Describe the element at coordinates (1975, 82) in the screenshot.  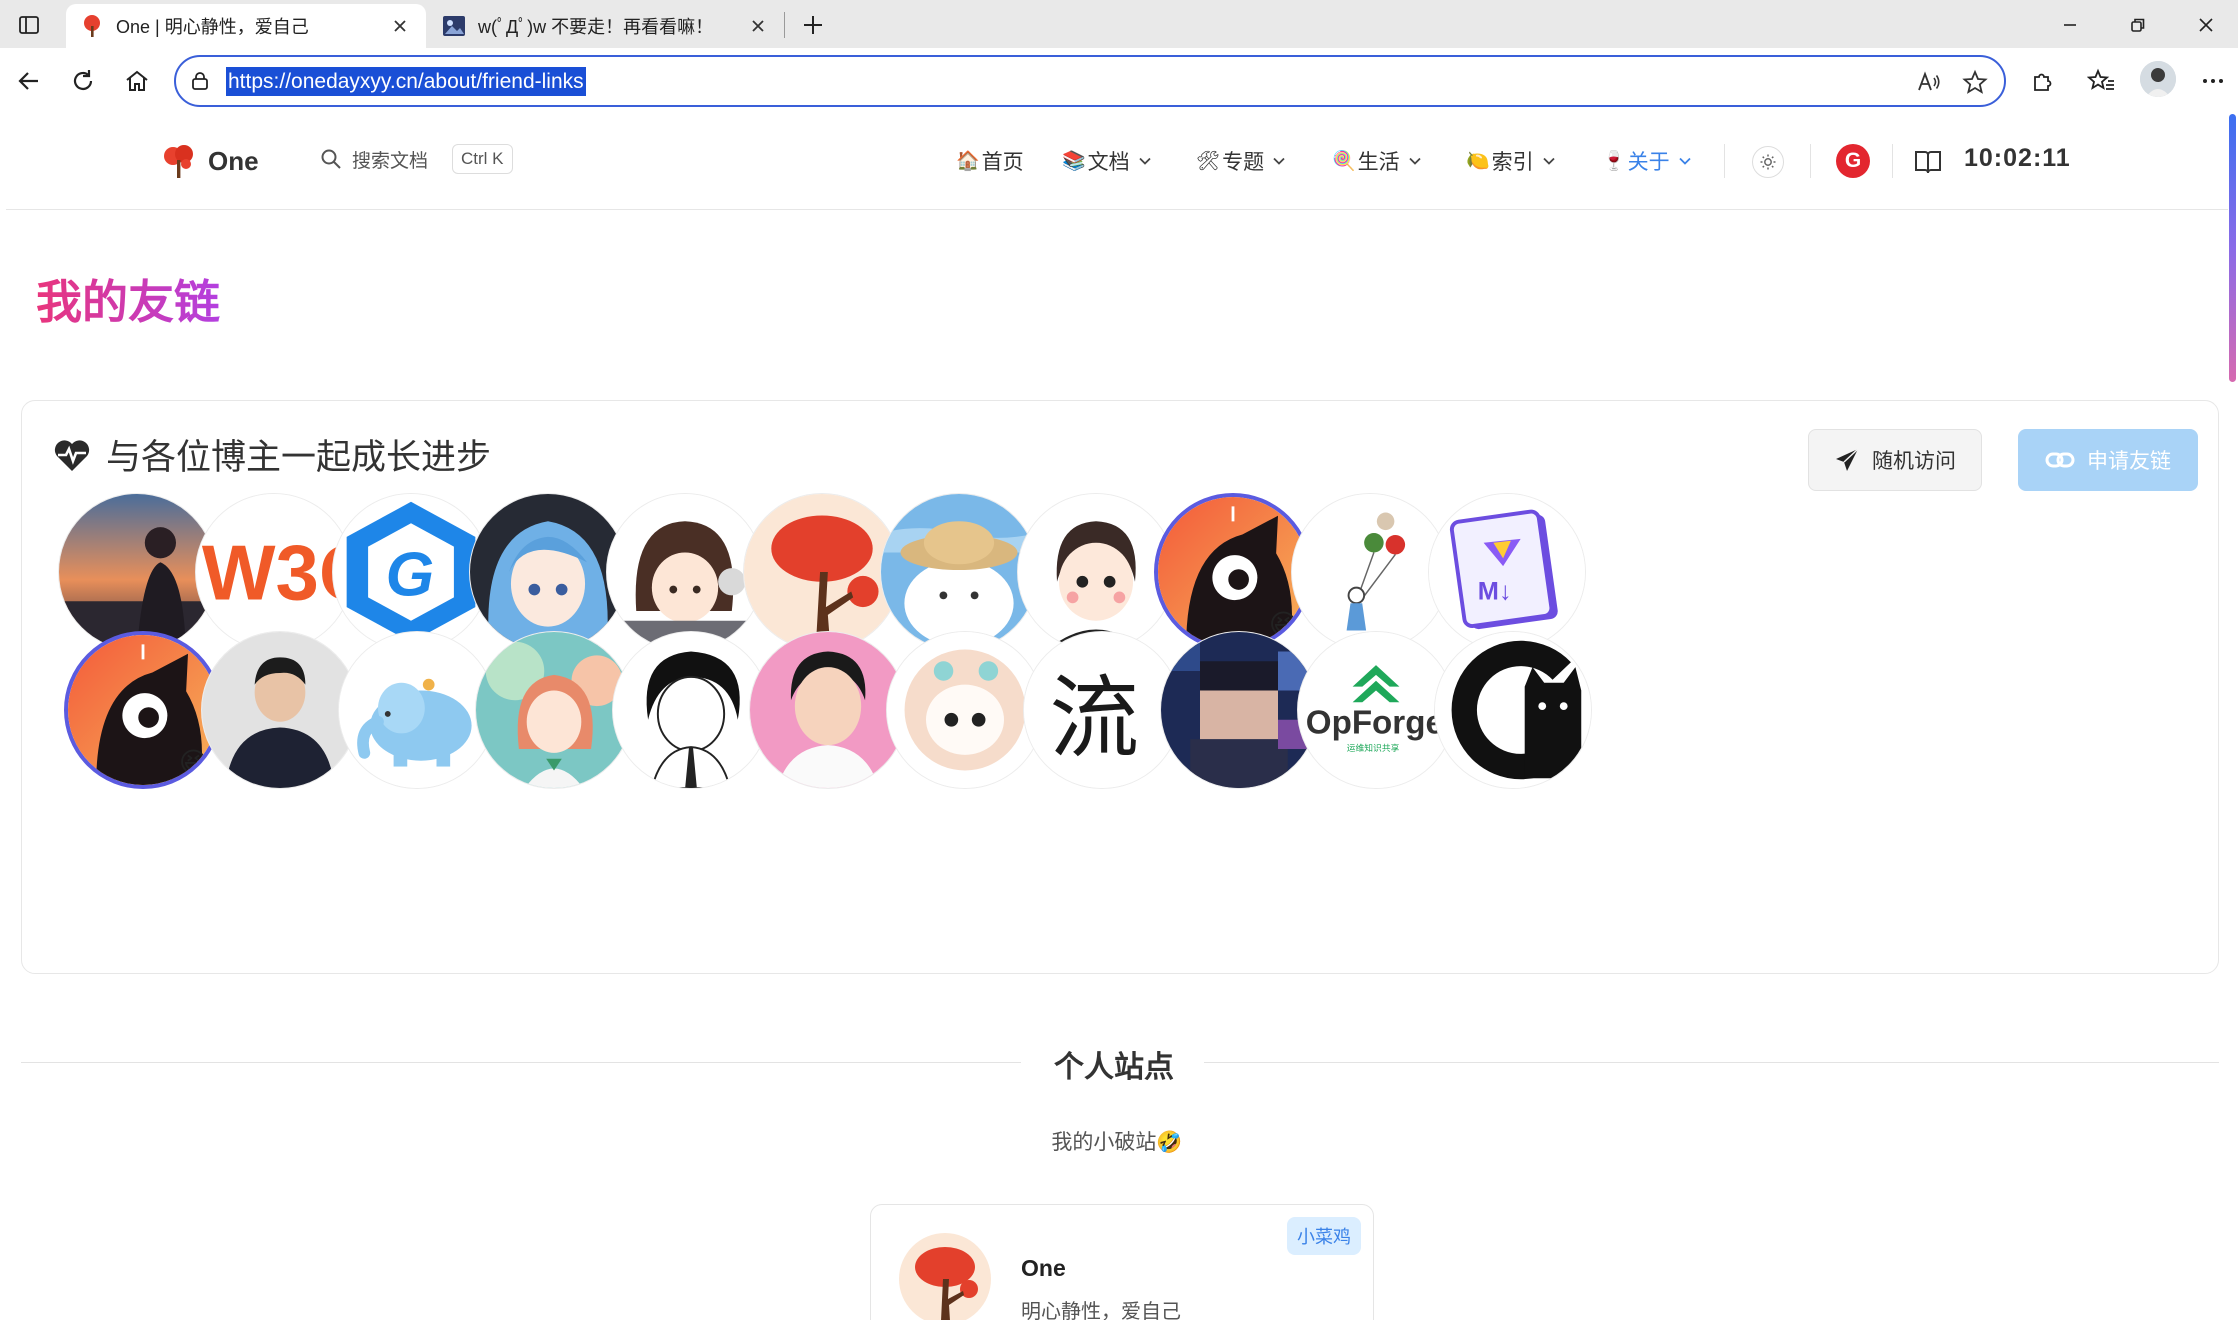
I see `favorite-star-icon` at that location.